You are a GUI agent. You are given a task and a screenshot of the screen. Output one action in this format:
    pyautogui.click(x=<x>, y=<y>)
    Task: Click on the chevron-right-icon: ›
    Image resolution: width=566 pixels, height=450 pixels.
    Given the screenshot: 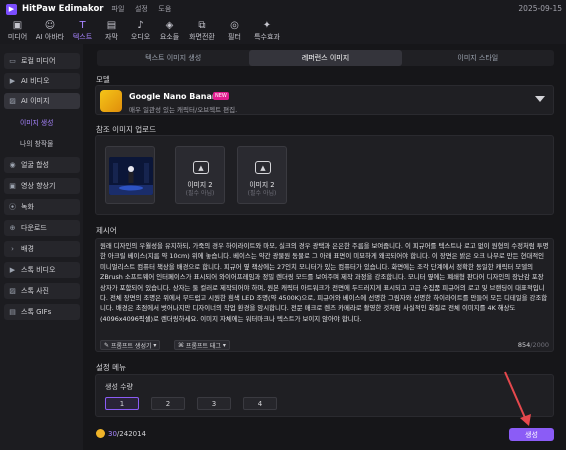 What is the action you would take?
    pyautogui.click(x=12, y=249)
    